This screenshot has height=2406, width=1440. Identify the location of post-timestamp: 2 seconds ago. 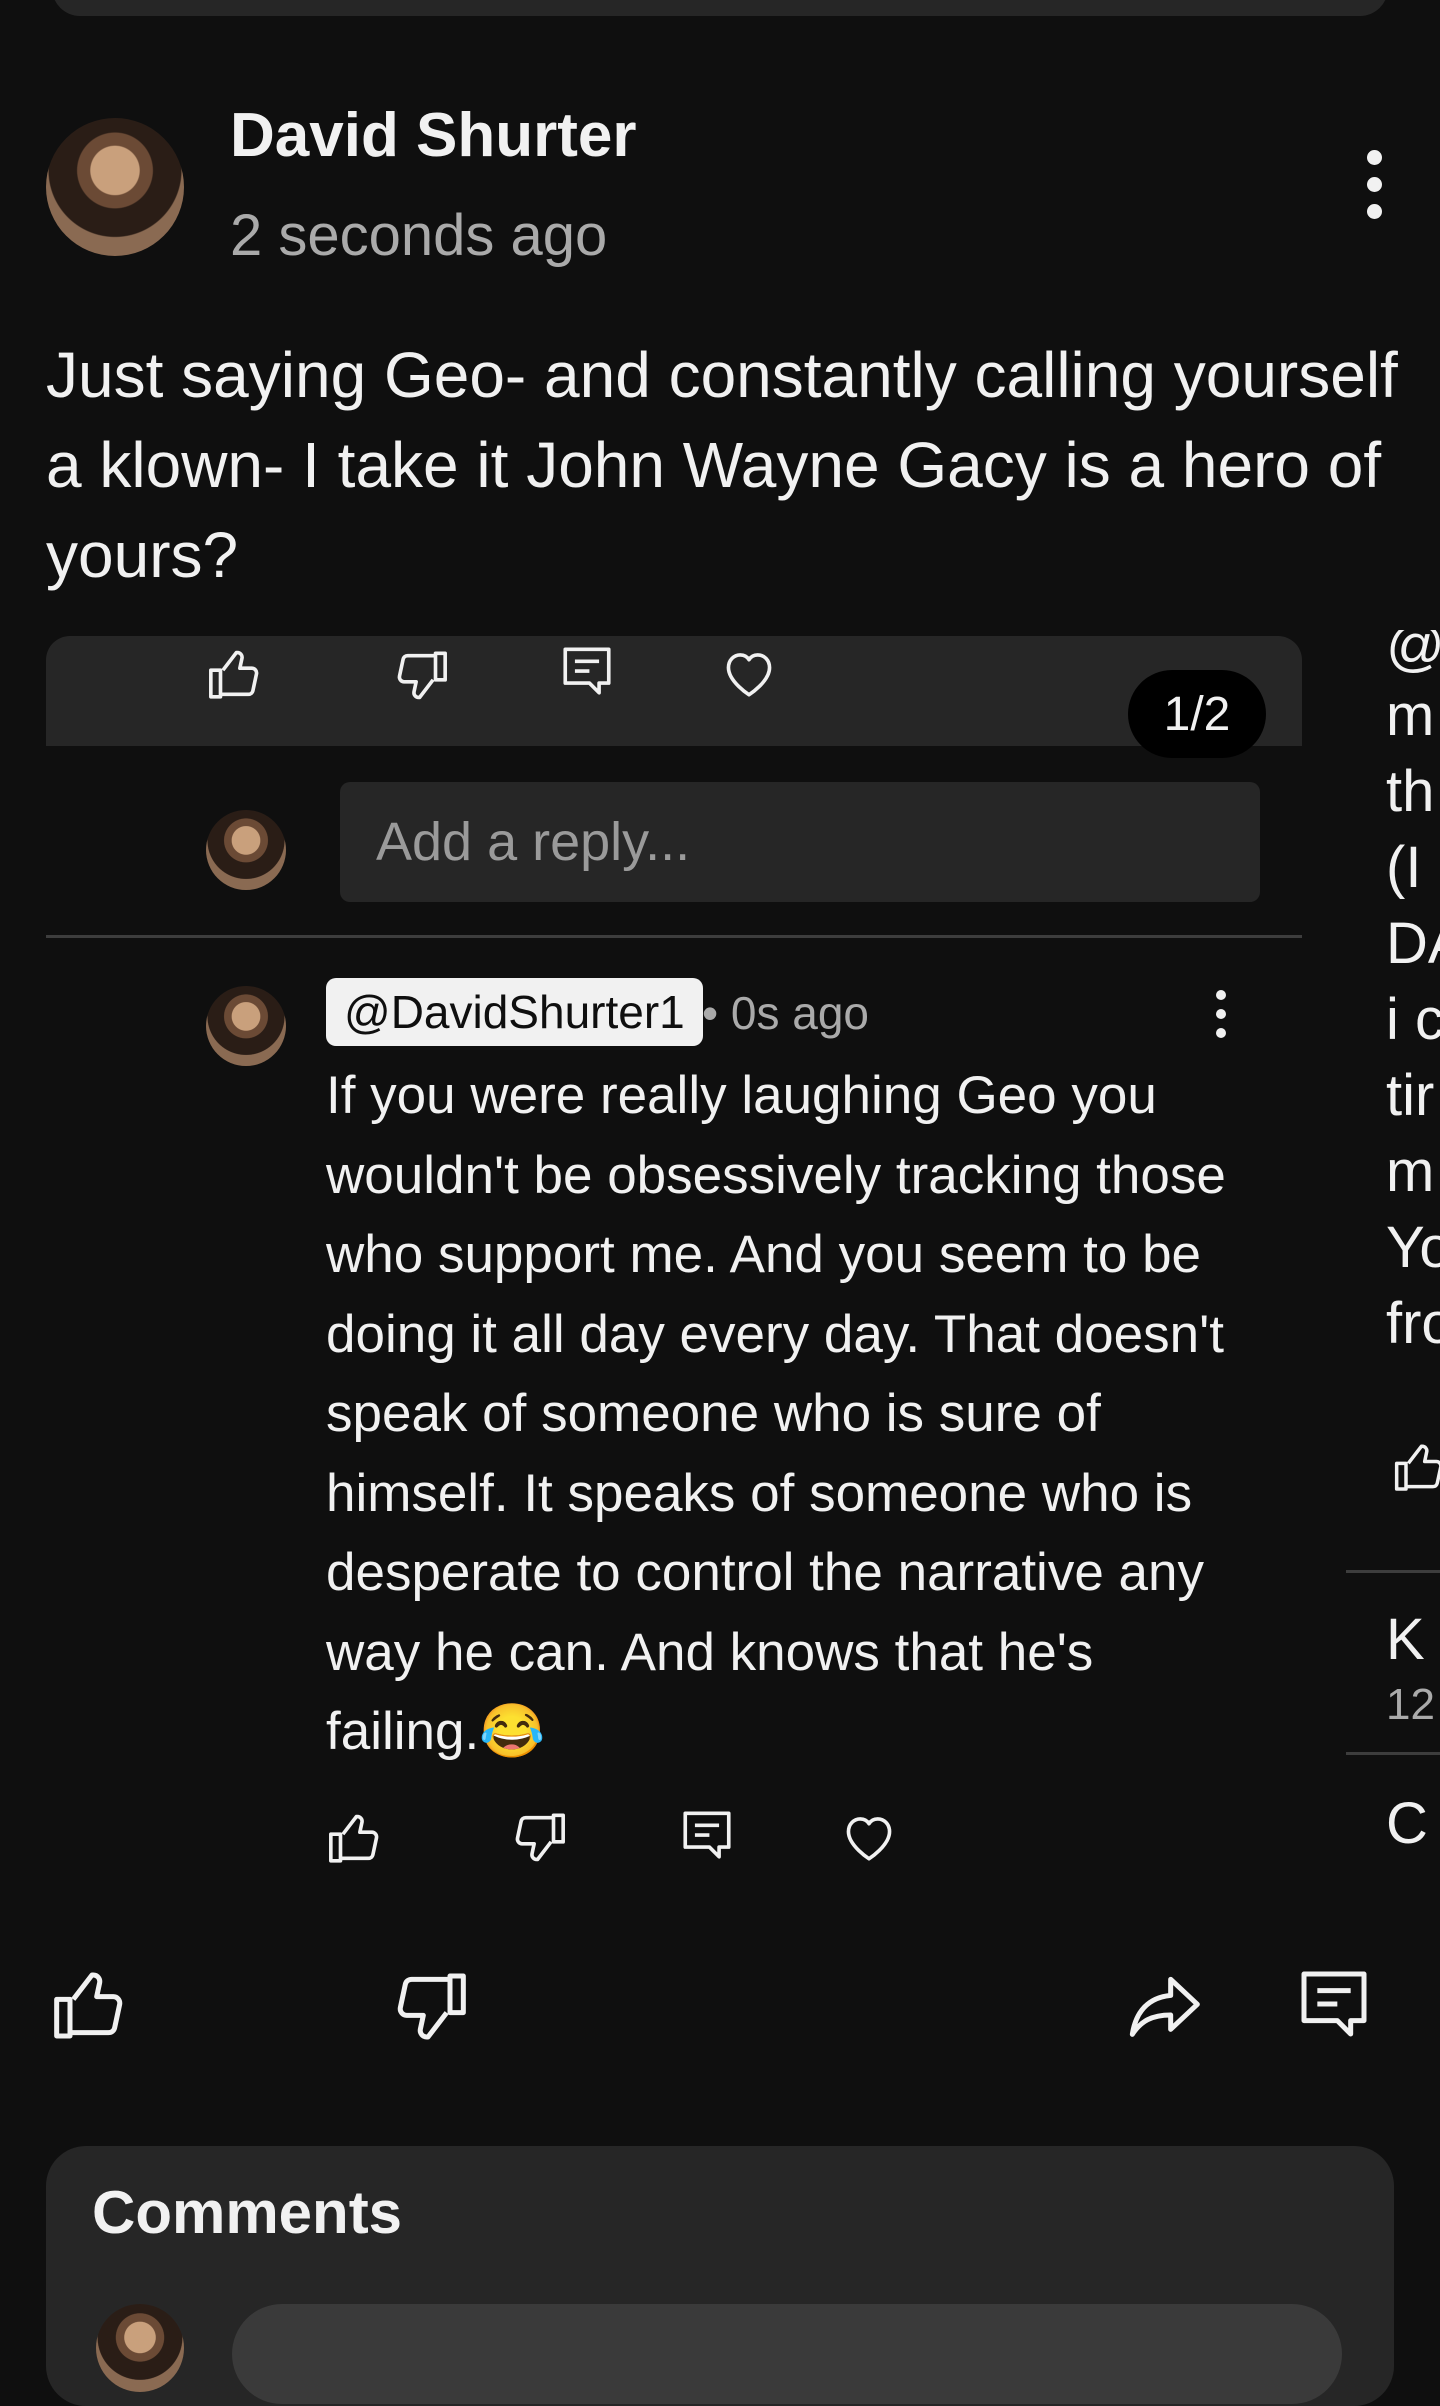
(419, 235).